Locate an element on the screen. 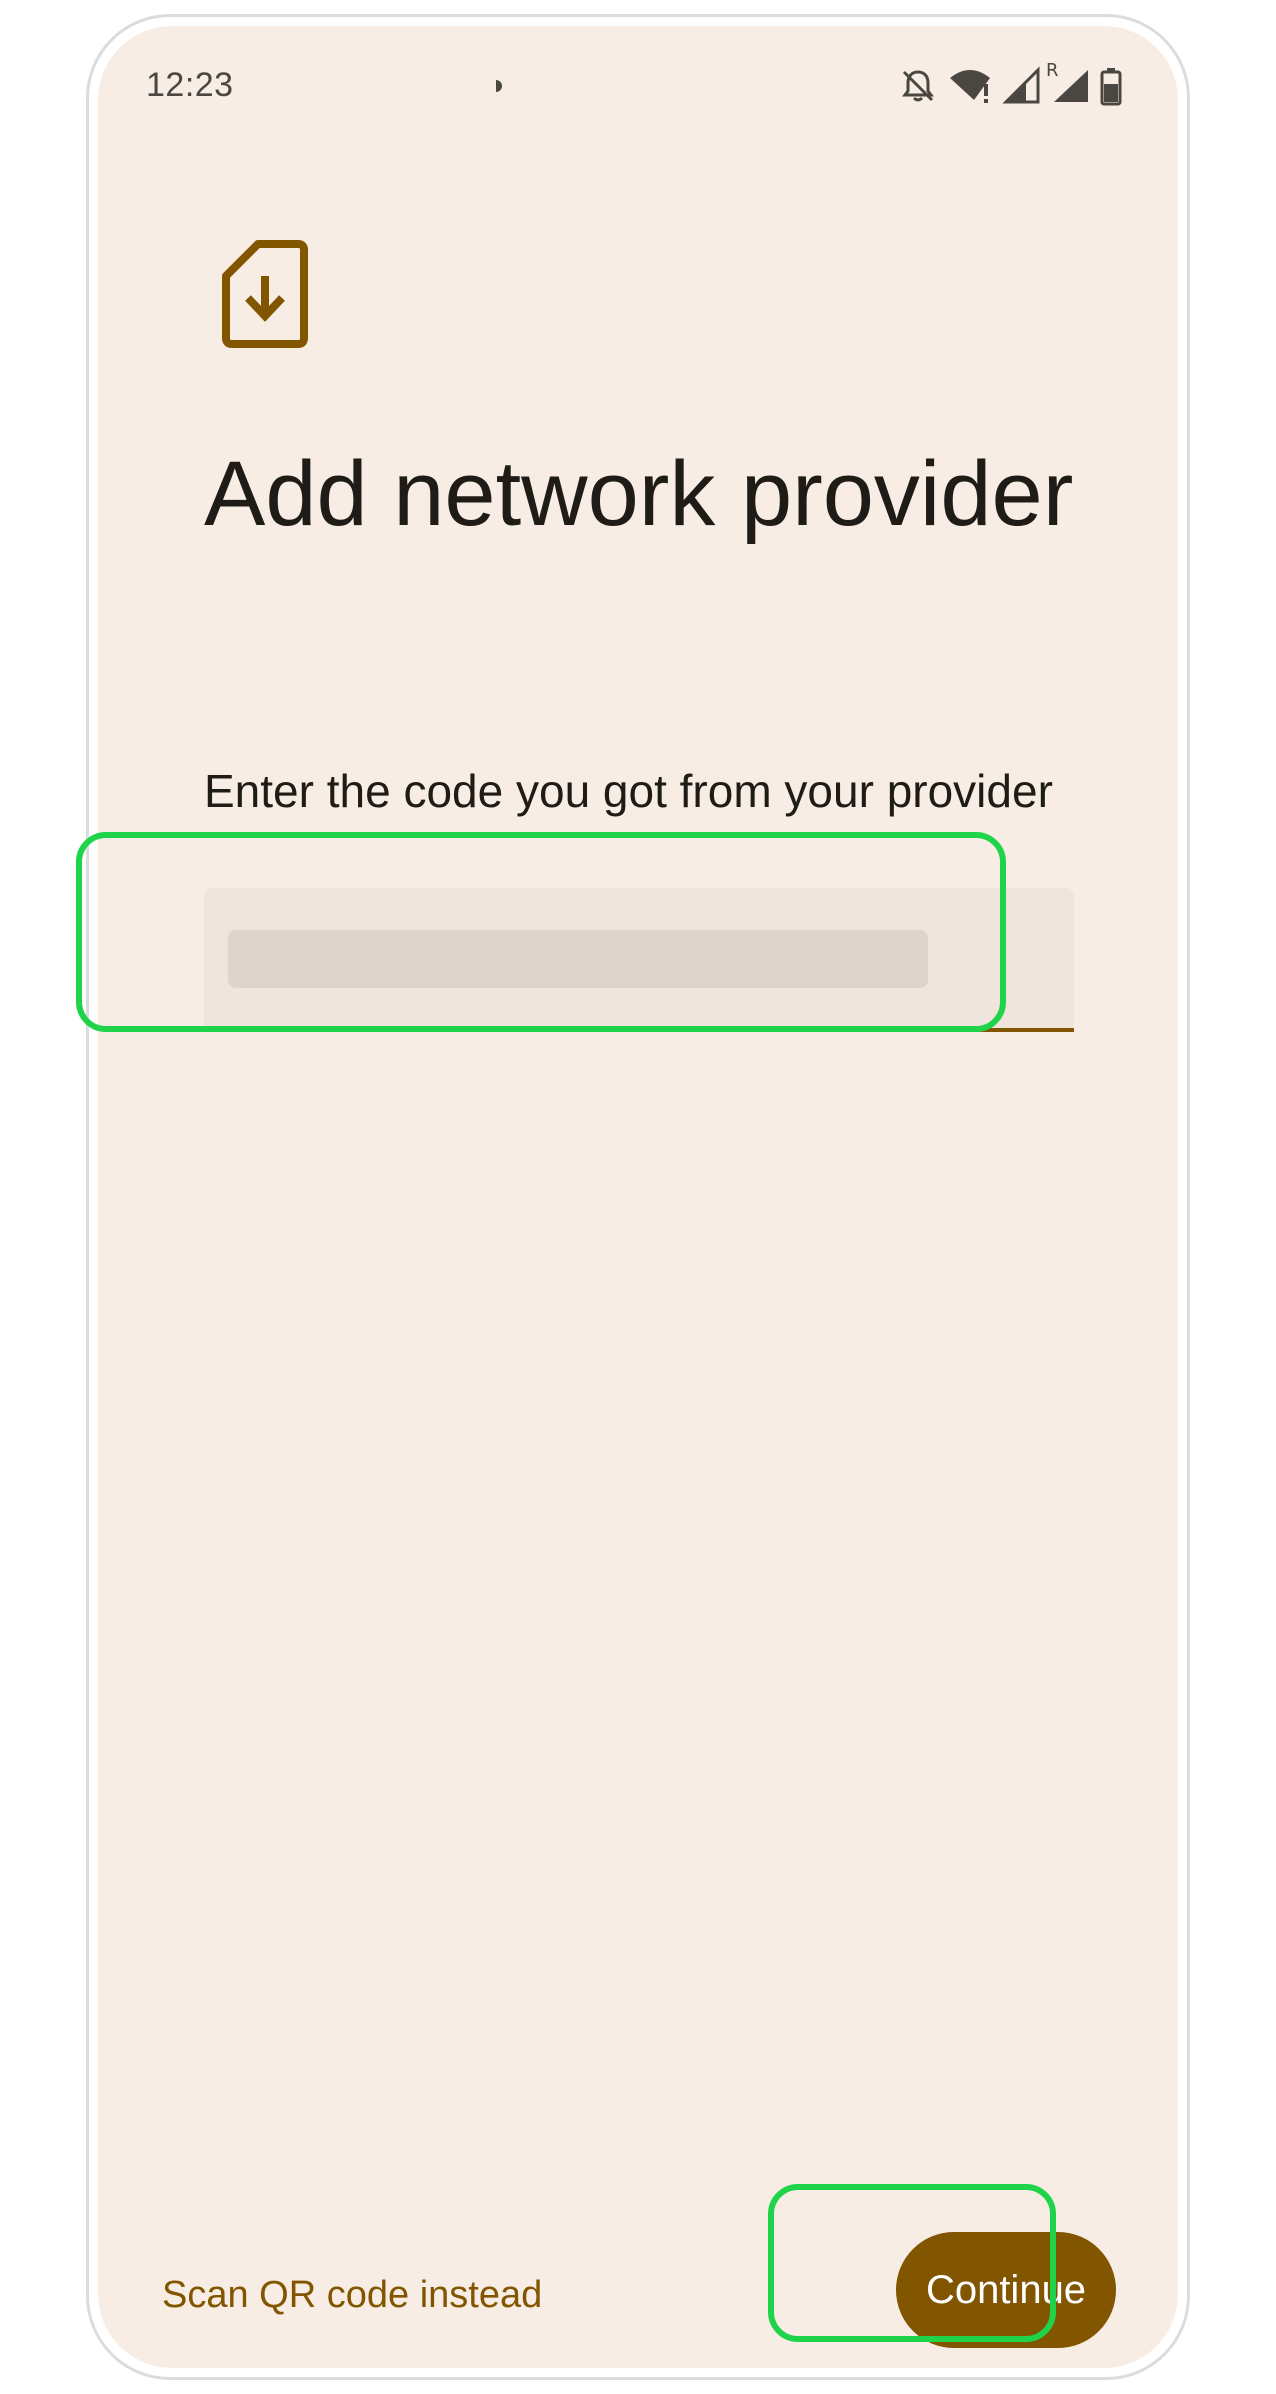  roaming-signal-icon: R is located at coordinates (1068, 83).